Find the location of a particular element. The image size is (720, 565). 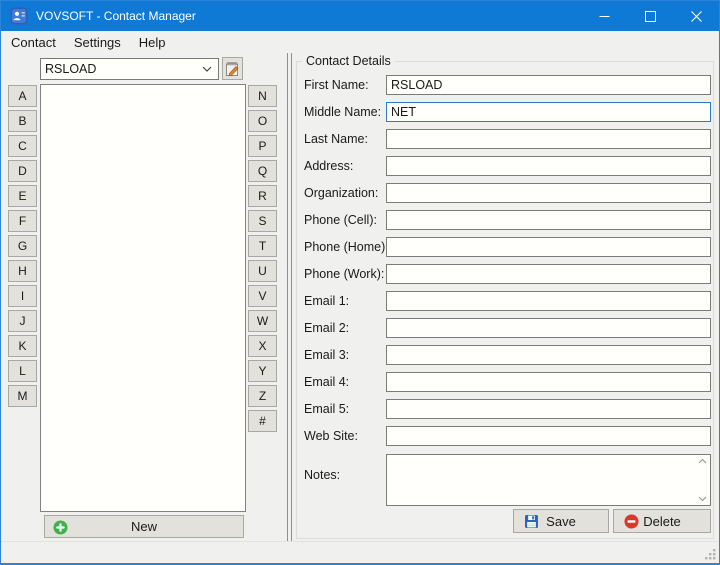

new-contact-button: New is located at coordinates (144, 526).